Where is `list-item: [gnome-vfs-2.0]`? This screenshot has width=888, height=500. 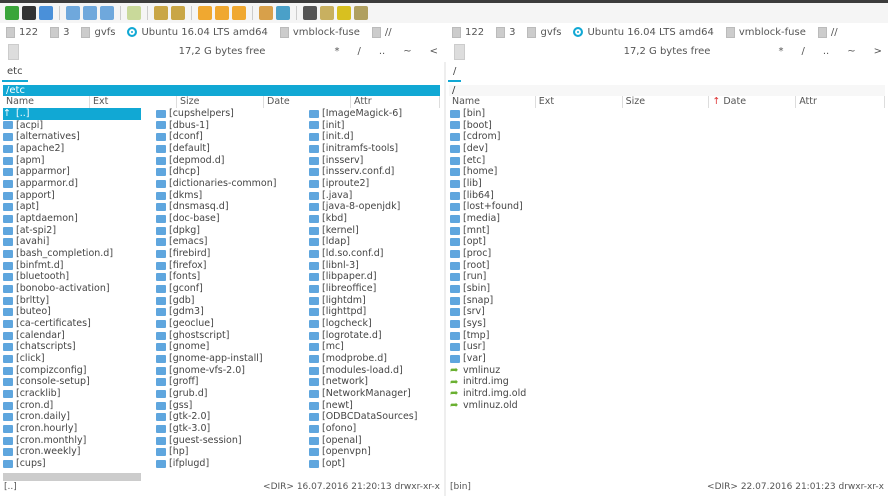
list-item: [gnome-vfs-2.0] is located at coordinates (225, 371).